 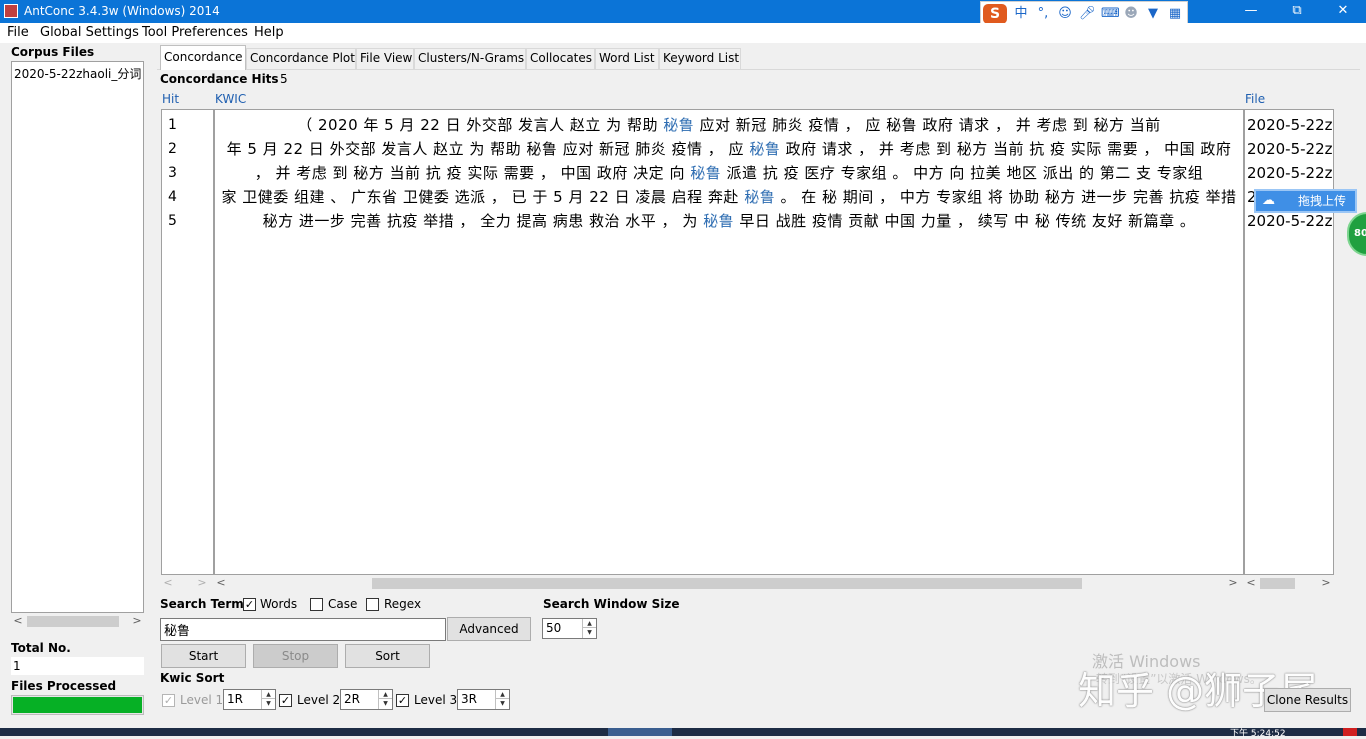 I want to click on tab-word-list: Word List, so click(x=627, y=58).